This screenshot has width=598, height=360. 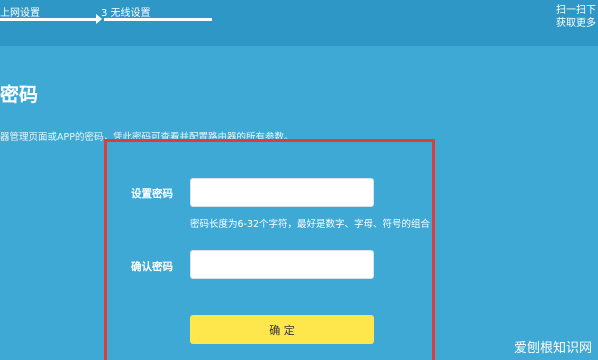 I want to click on confirm-password-label: 确认密码, so click(x=152, y=267).